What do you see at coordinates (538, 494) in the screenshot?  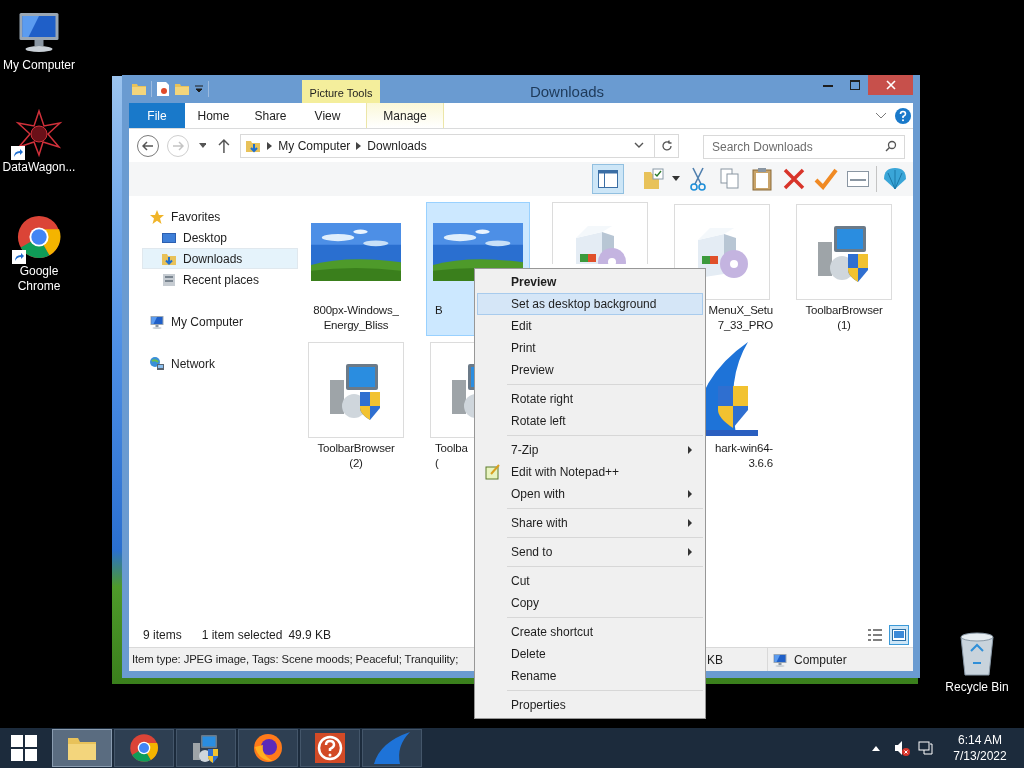 I see `menu-item-label: Open with` at bounding box center [538, 494].